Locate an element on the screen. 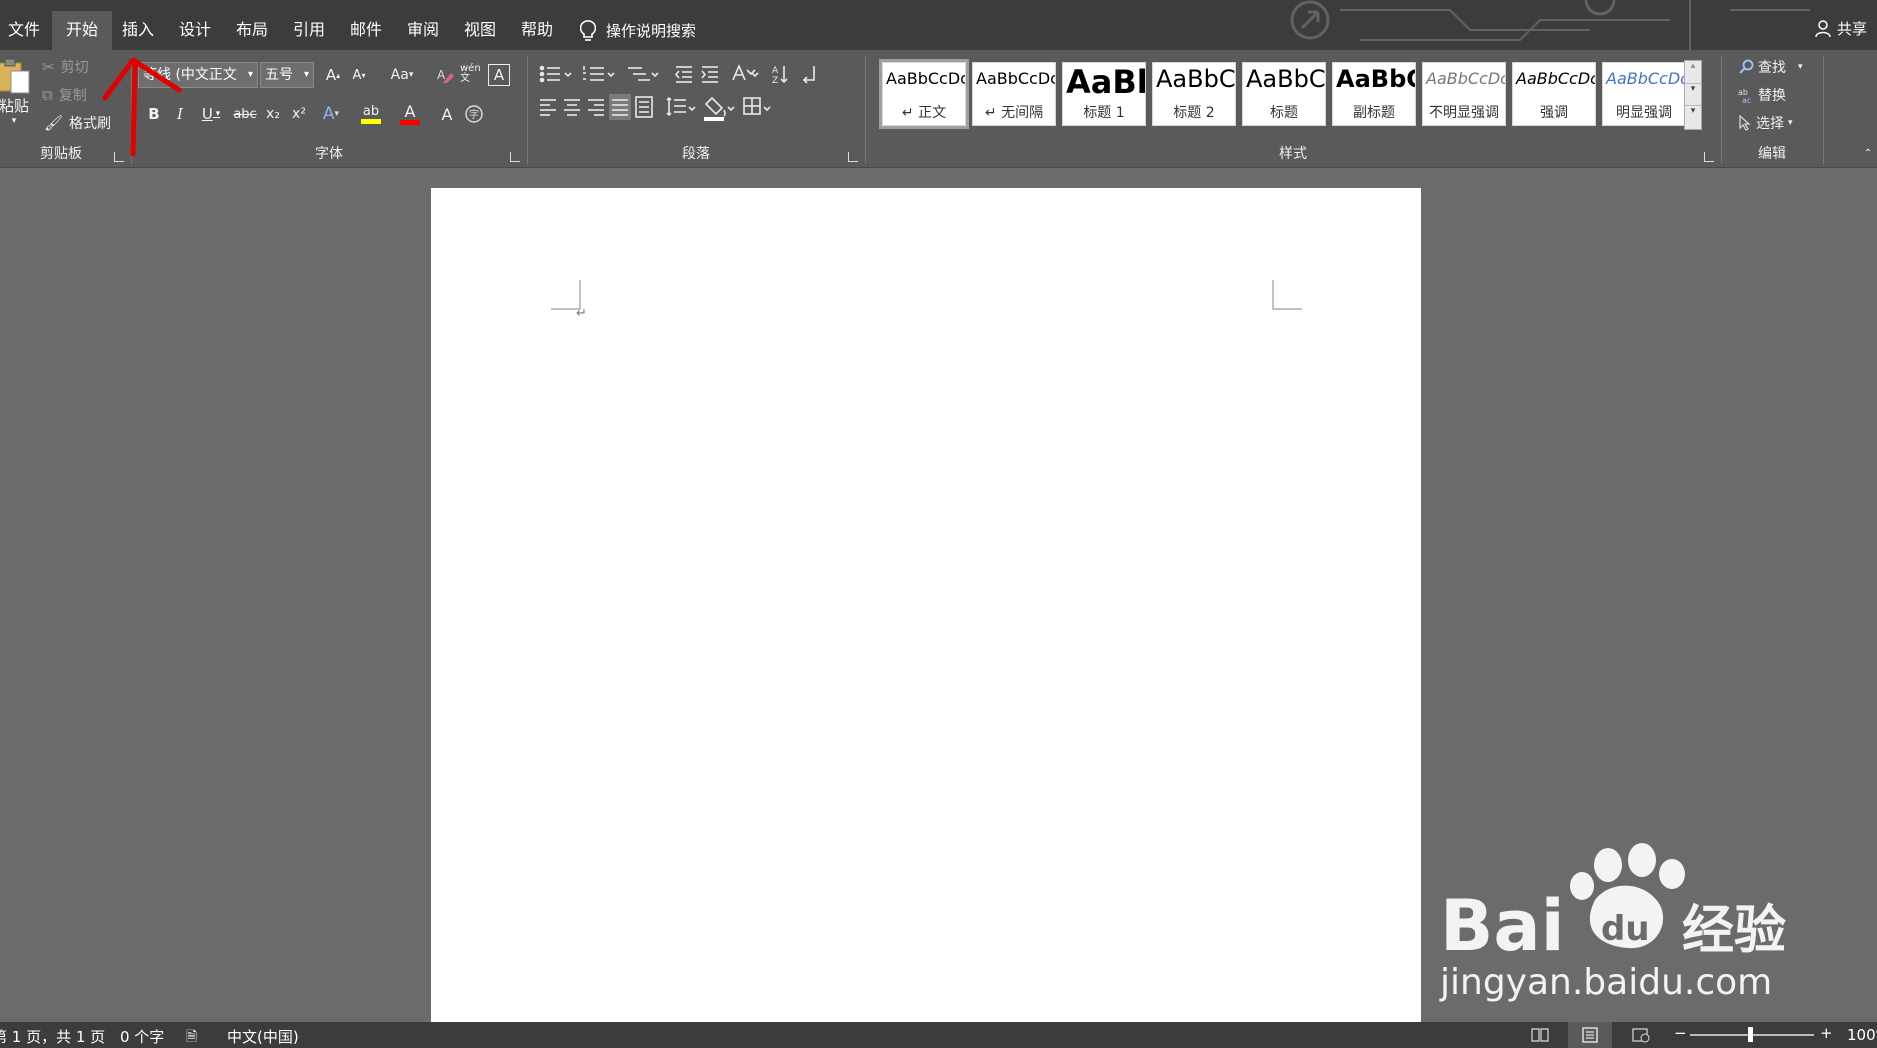 Image resolution: width=1877 pixels, height=1048 pixels. styles-launcher-icon is located at coordinates (1709, 157).